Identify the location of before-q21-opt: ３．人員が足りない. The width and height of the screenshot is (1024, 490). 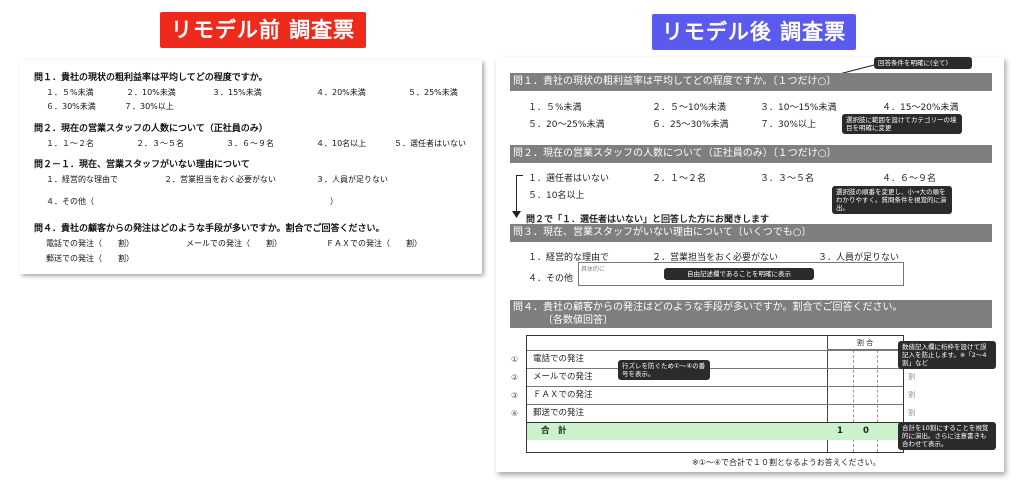
(352, 179).